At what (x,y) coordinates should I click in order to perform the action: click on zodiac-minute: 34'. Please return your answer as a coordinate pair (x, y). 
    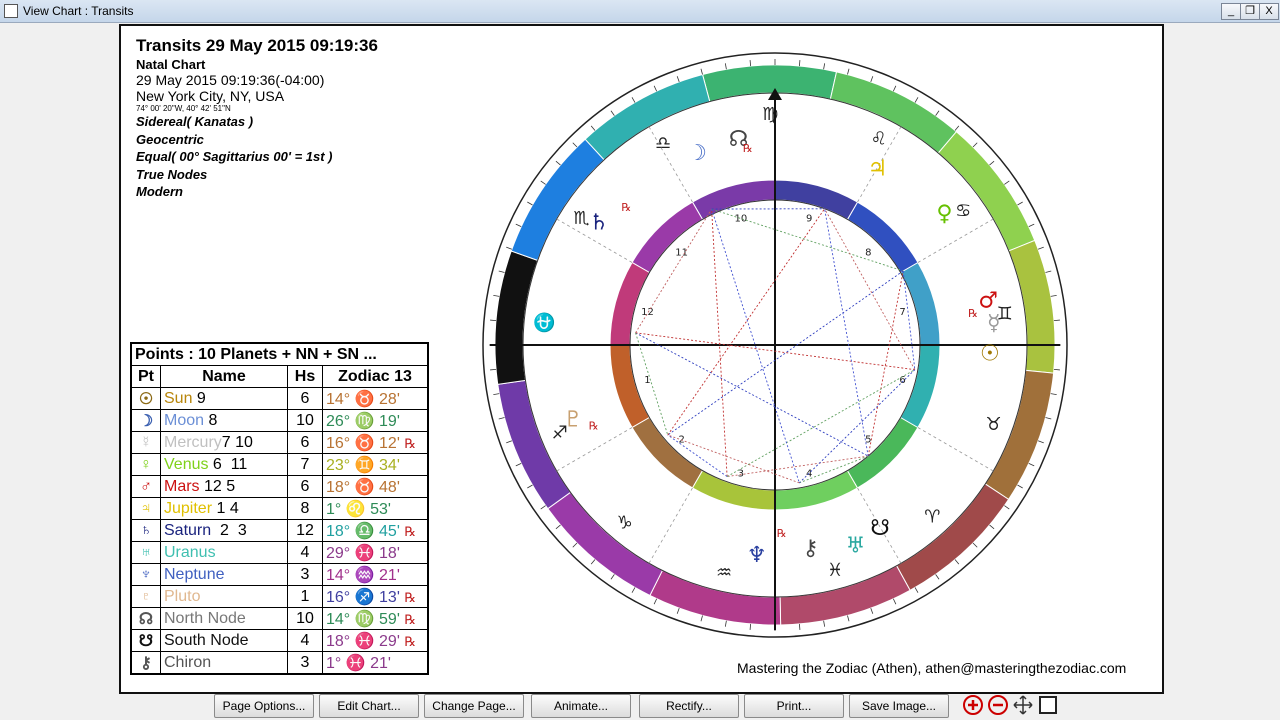
    Looking at the image, I should click on (389, 465).